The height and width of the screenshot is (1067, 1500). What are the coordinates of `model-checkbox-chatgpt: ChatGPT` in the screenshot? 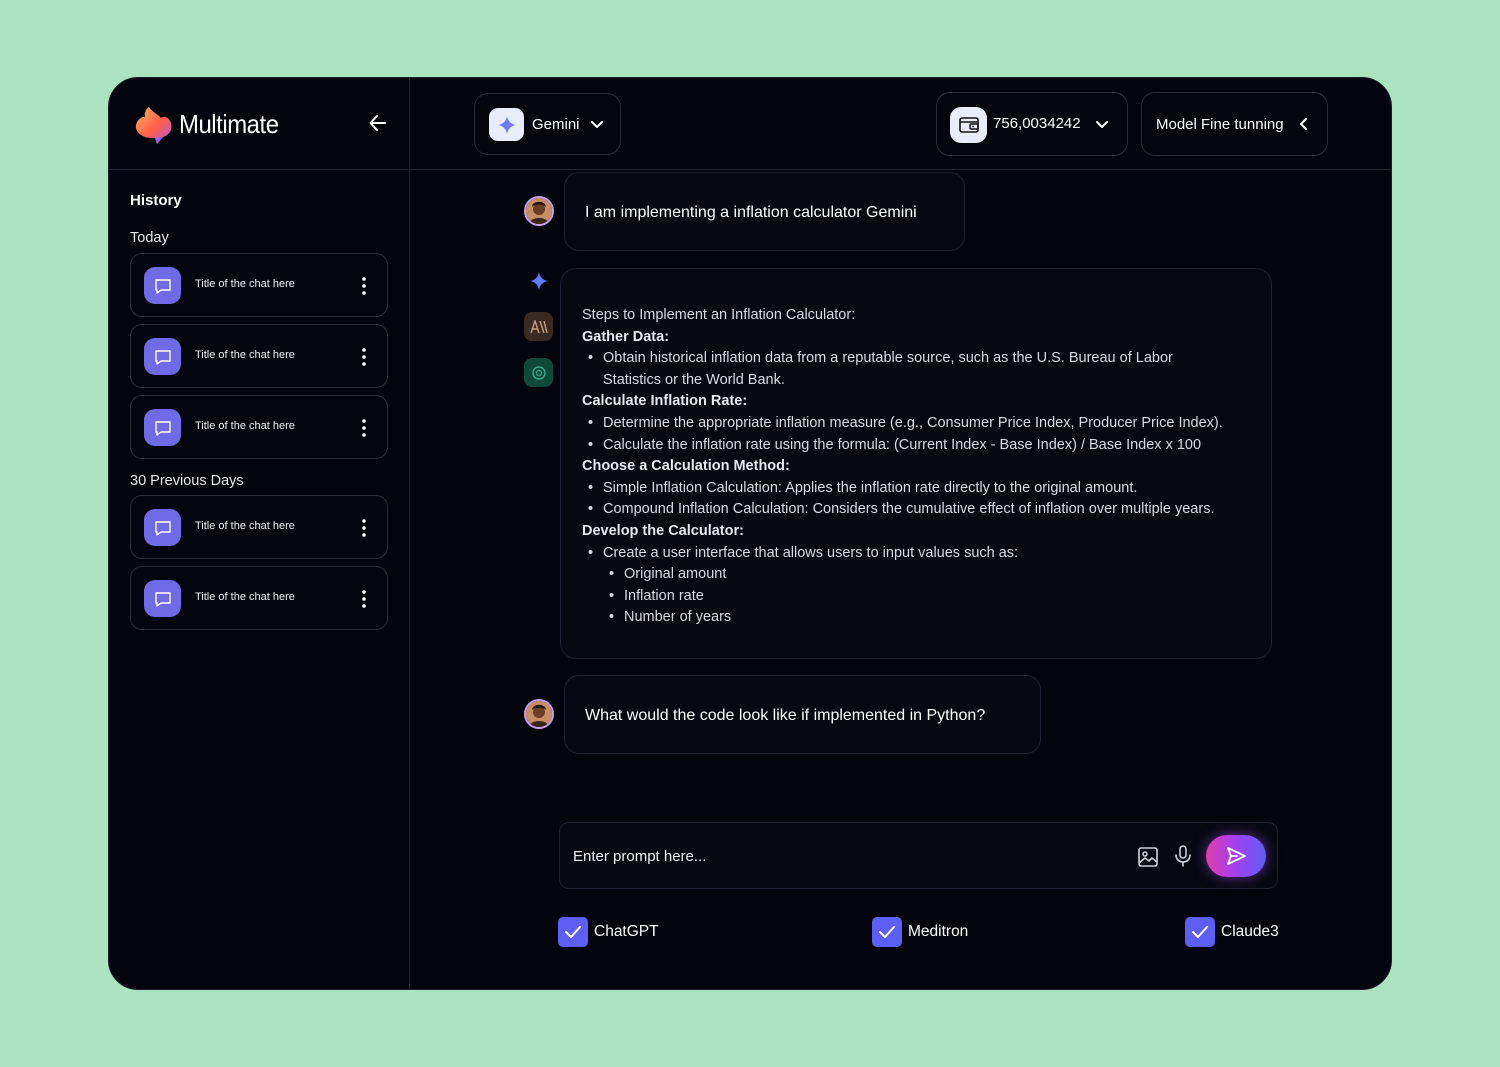 It's located at (613, 932).